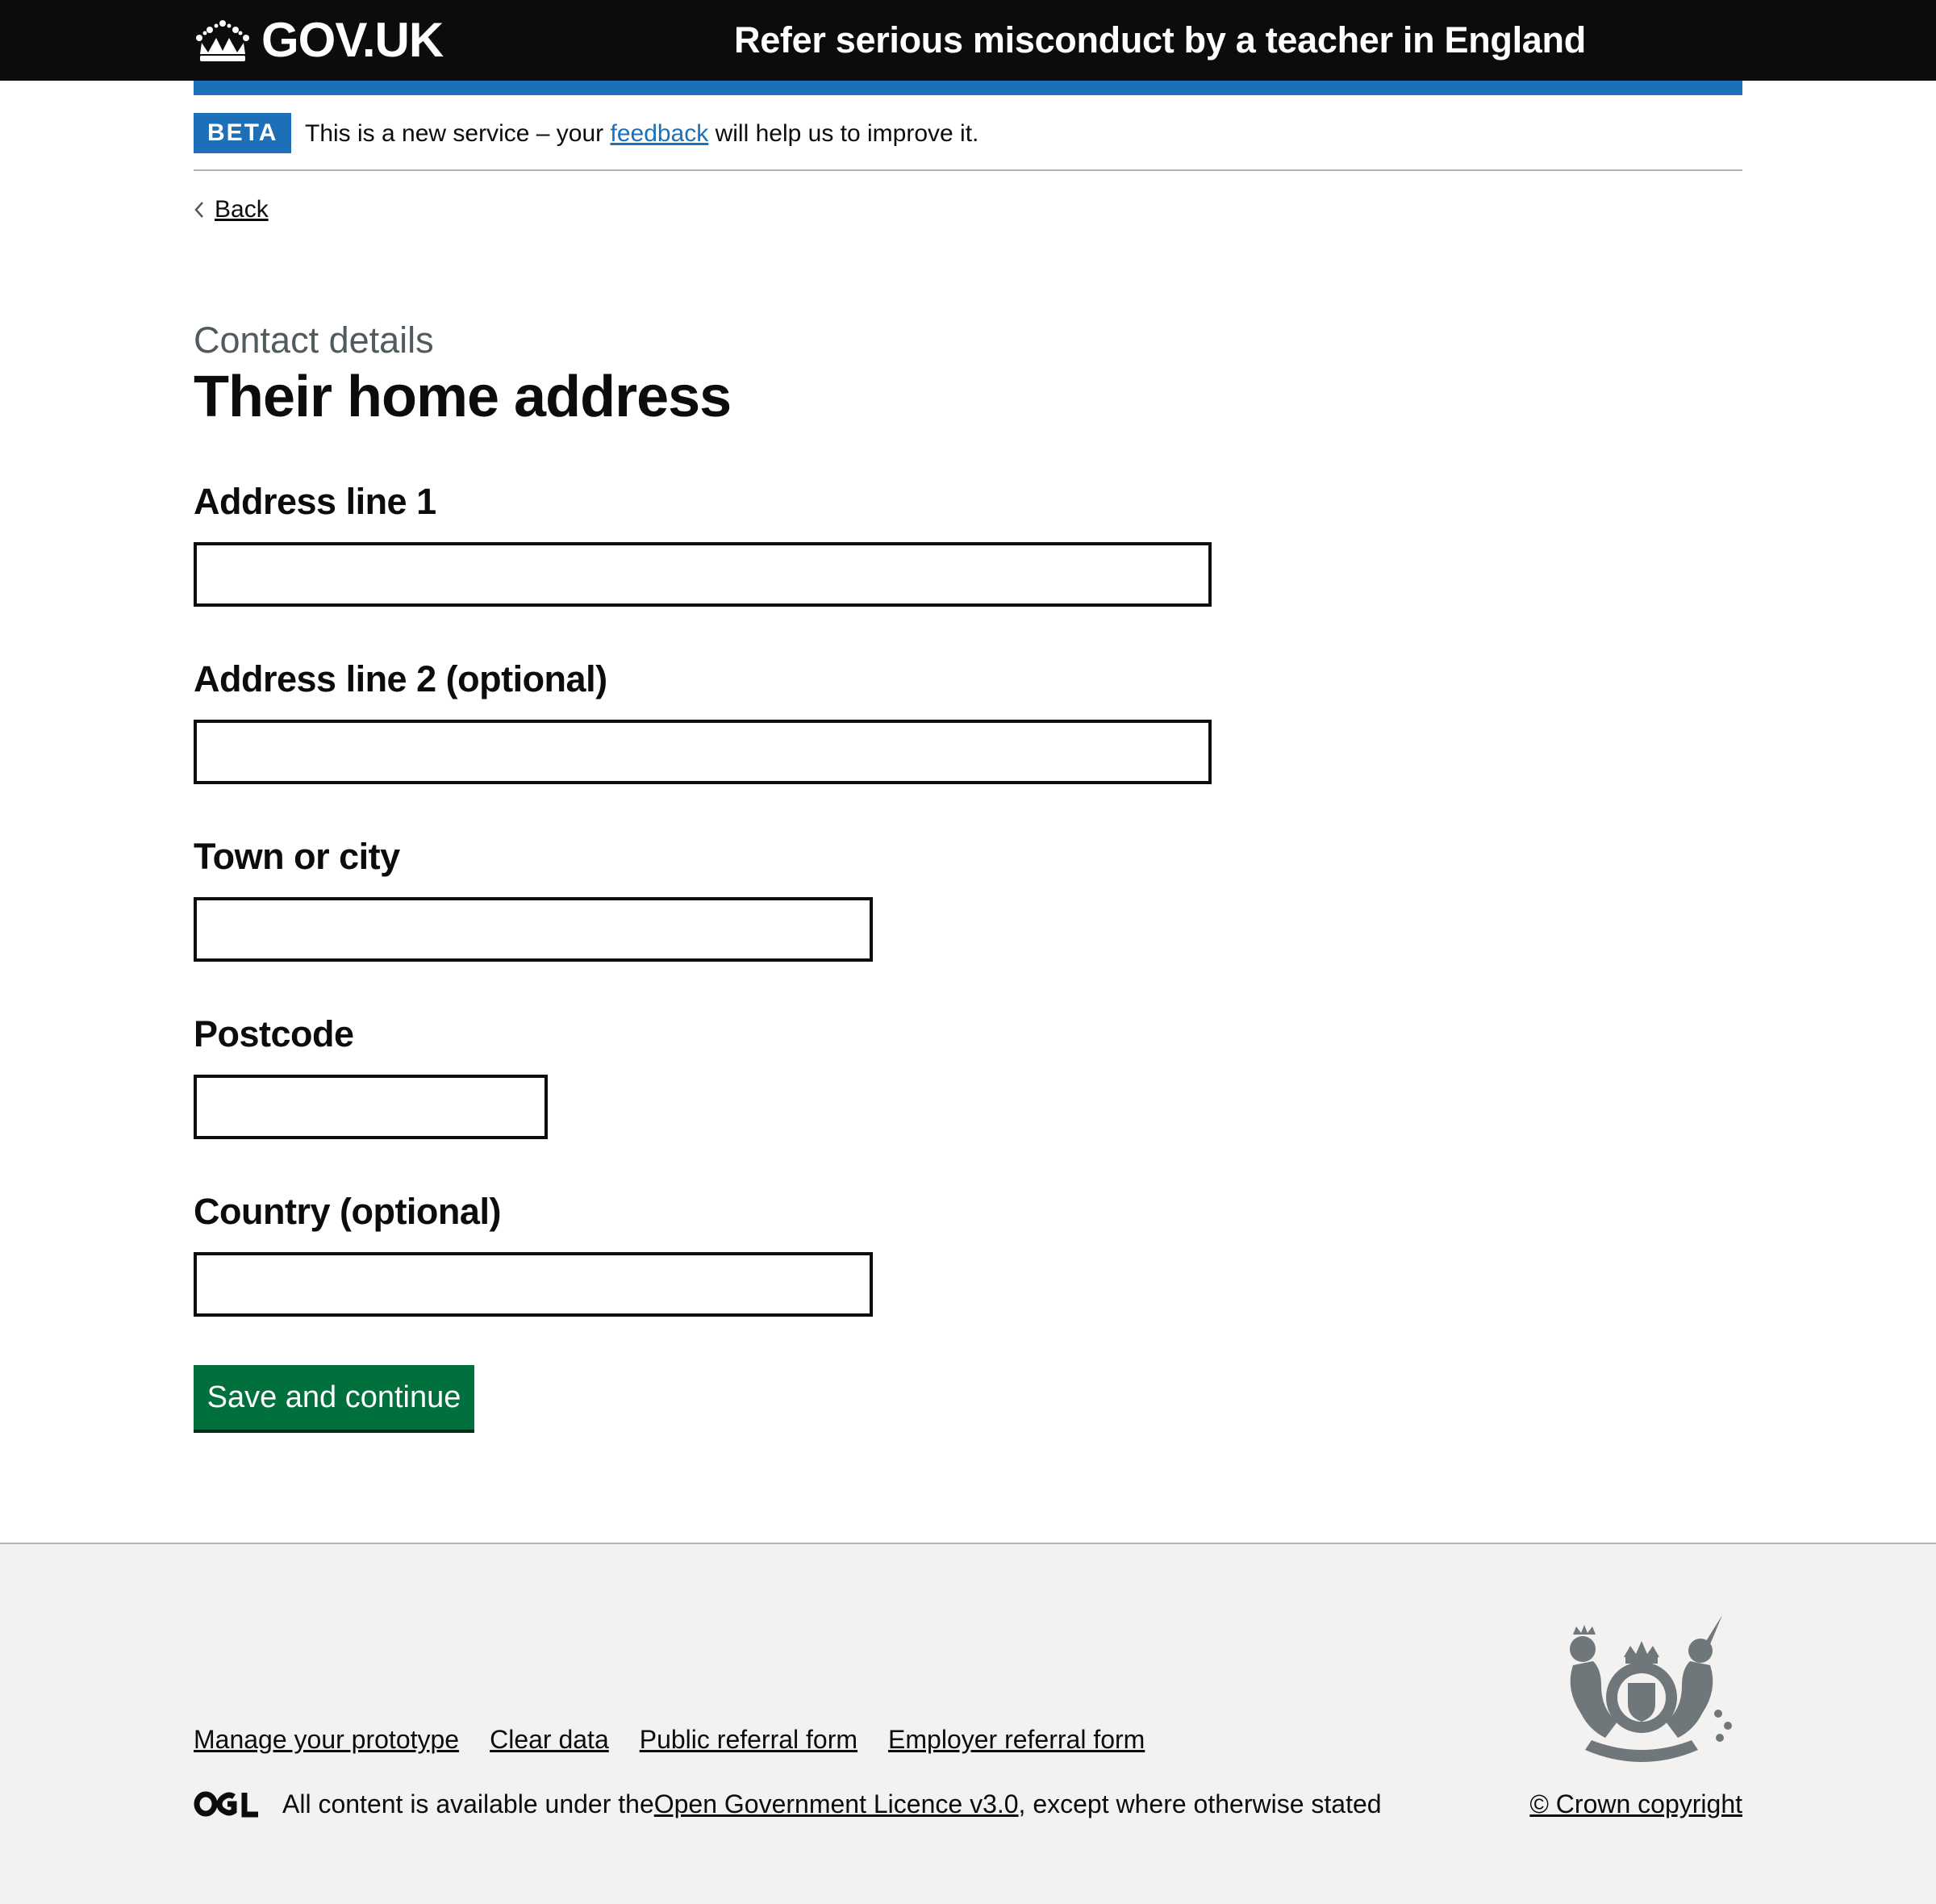 This screenshot has width=1936, height=1904. Describe the element at coordinates (199, 210) in the screenshot. I see `chevron-left-icon` at that location.